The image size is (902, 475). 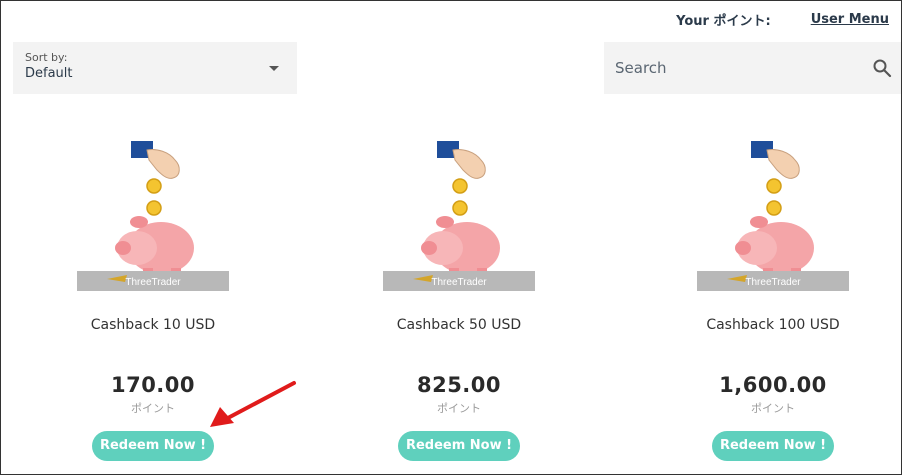 I want to click on points-label: Your ポイント:, so click(x=723, y=21).